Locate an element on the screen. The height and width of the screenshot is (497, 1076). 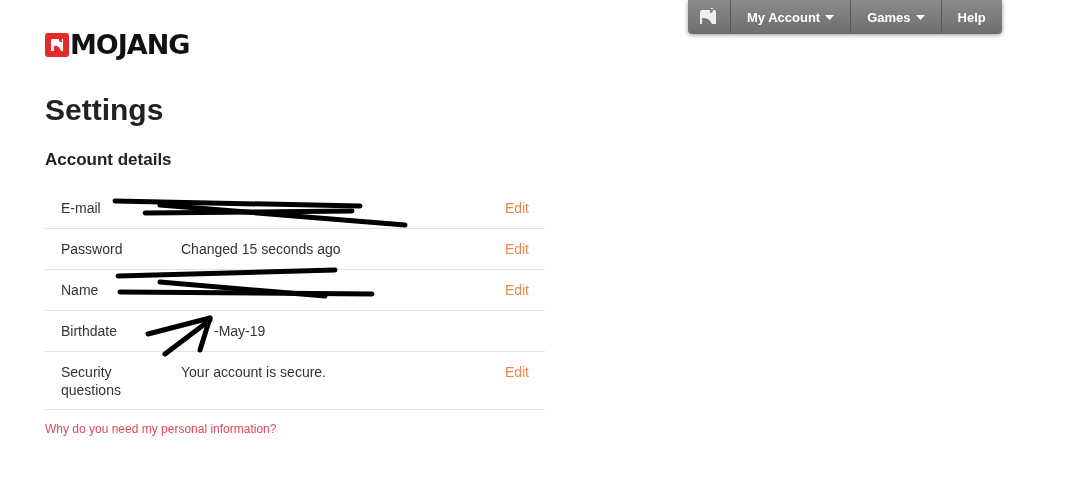
field-label: Security questions is located at coordinates (91, 381).